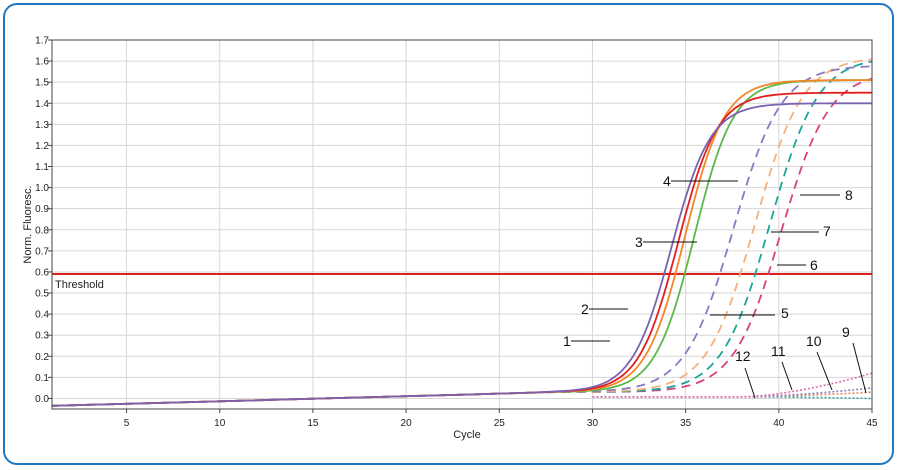 The height and width of the screenshot is (470, 899). Describe the element at coordinates (42, 104) in the screenshot. I see `y-tick-label: 1.4` at that location.